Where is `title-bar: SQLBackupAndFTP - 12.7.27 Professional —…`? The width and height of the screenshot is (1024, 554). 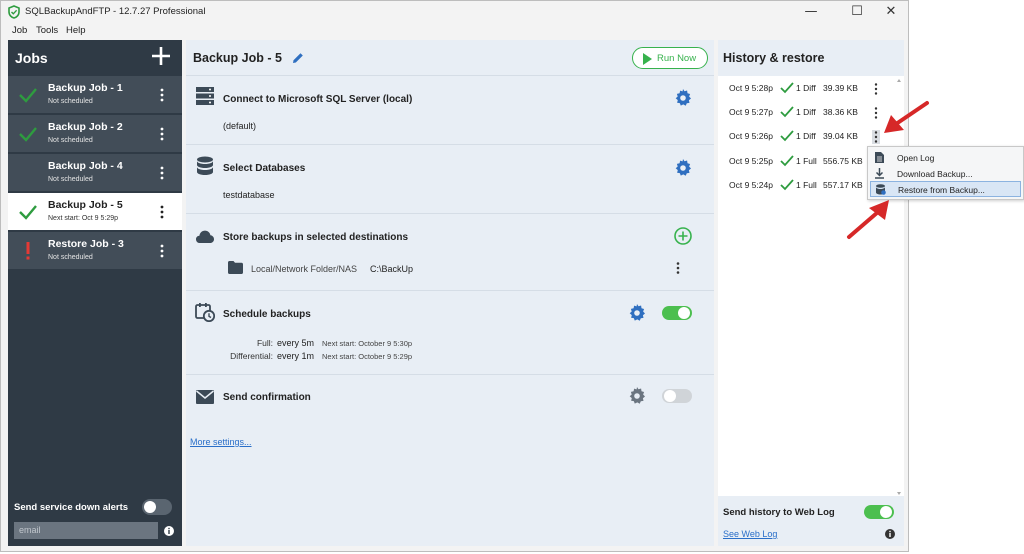 title-bar: SQLBackupAndFTP - 12.7.27 Professional —… is located at coordinates (454, 12).